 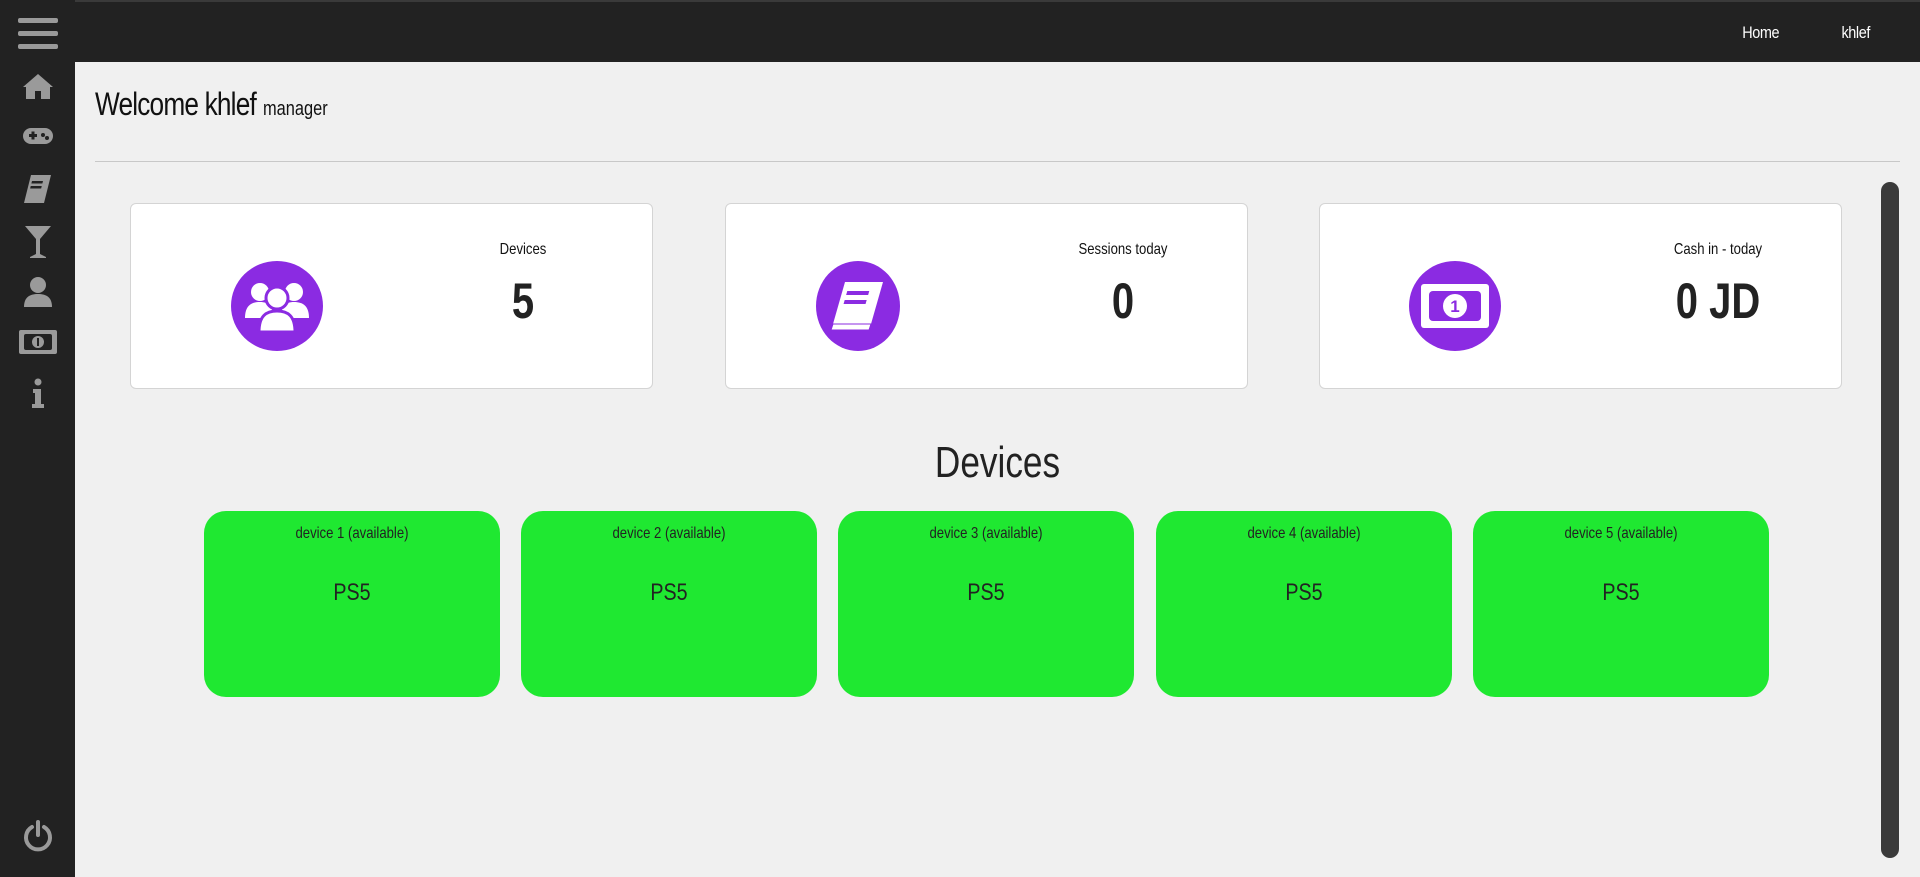 What do you see at coordinates (176, 104) in the screenshot?
I see `welcome-title: Welcome khlef` at bounding box center [176, 104].